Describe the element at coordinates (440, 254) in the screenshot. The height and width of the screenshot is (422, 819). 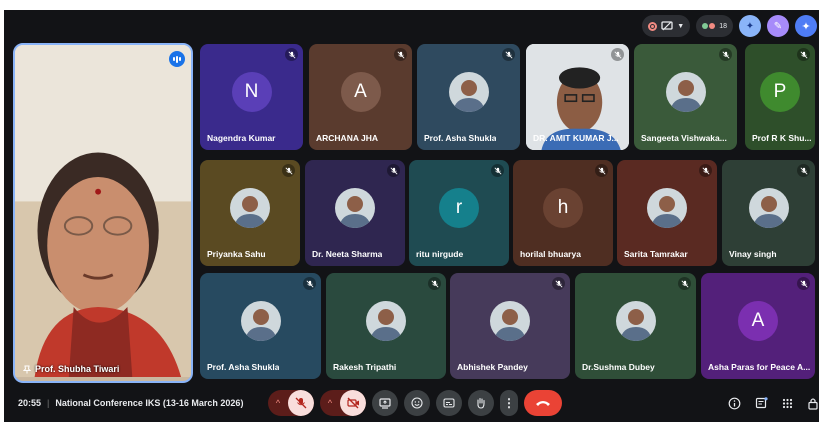
I see `participant-name: ritu nirgude` at that location.